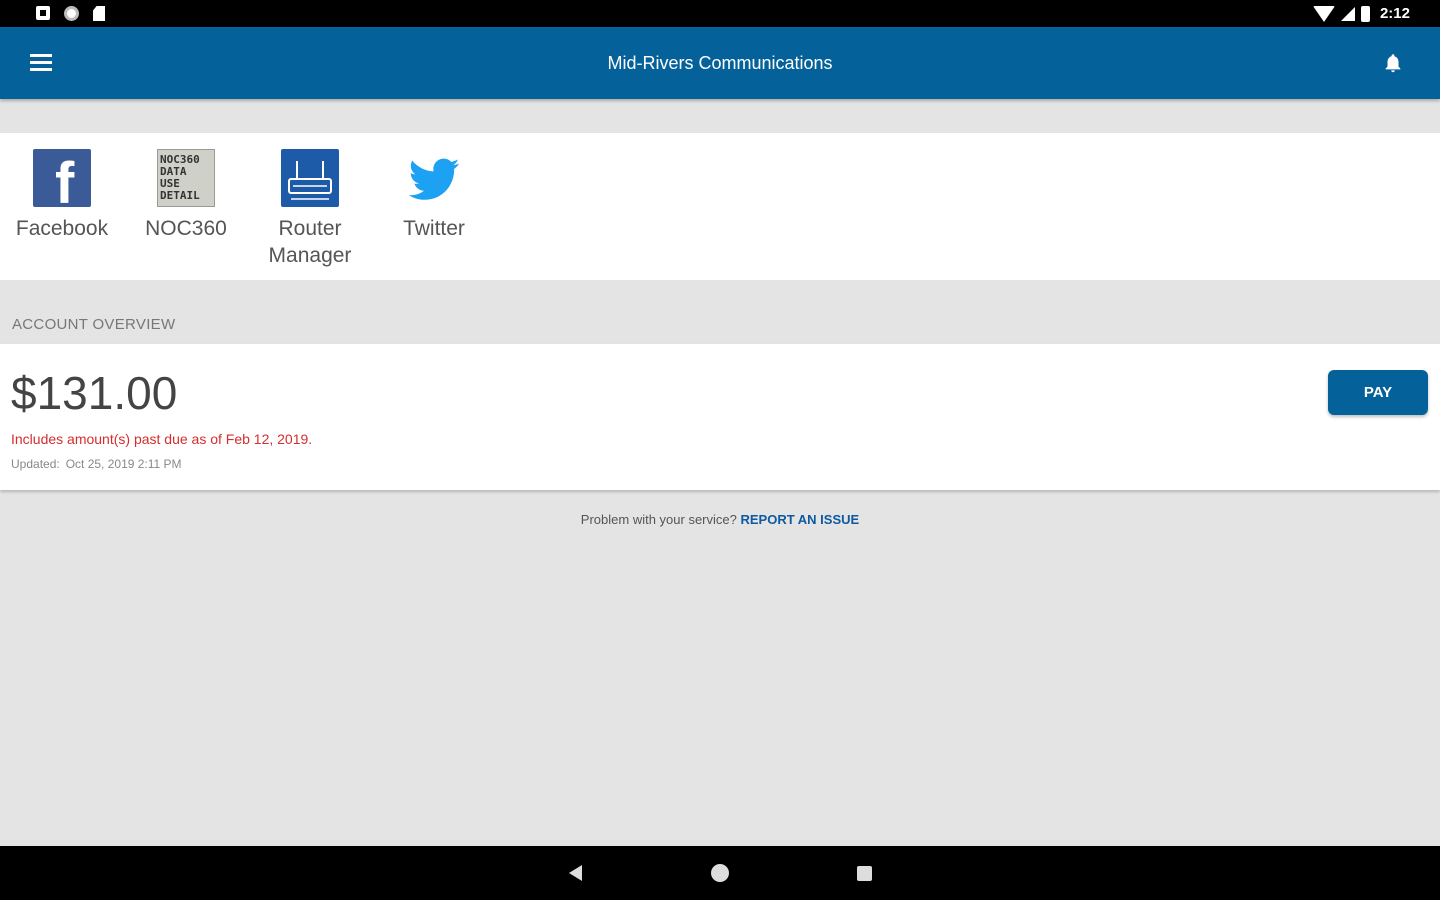 The height and width of the screenshot is (900, 1440). What do you see at coordinates (434, 228) in the screenshot?
I see `shortcut-label: Twitter` at bounding box center [434, 228].